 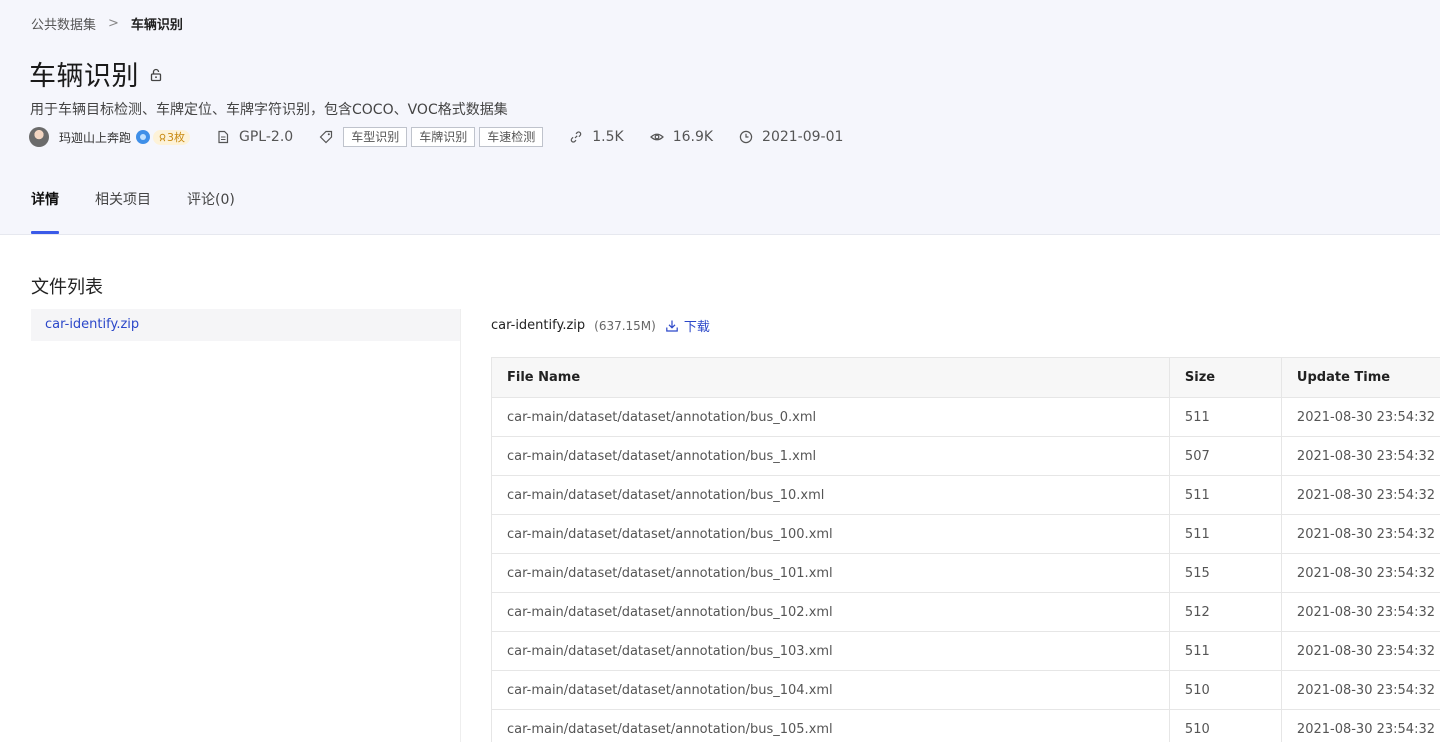 I want to click on tag-list: 车型识别 车牌识别 车速检测, so click(x=443, y=137).